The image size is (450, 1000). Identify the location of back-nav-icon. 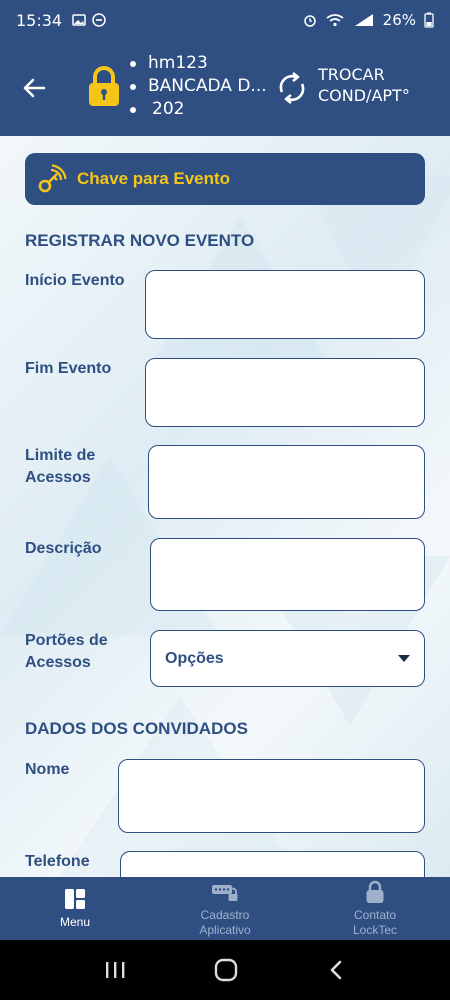
(336, 970).